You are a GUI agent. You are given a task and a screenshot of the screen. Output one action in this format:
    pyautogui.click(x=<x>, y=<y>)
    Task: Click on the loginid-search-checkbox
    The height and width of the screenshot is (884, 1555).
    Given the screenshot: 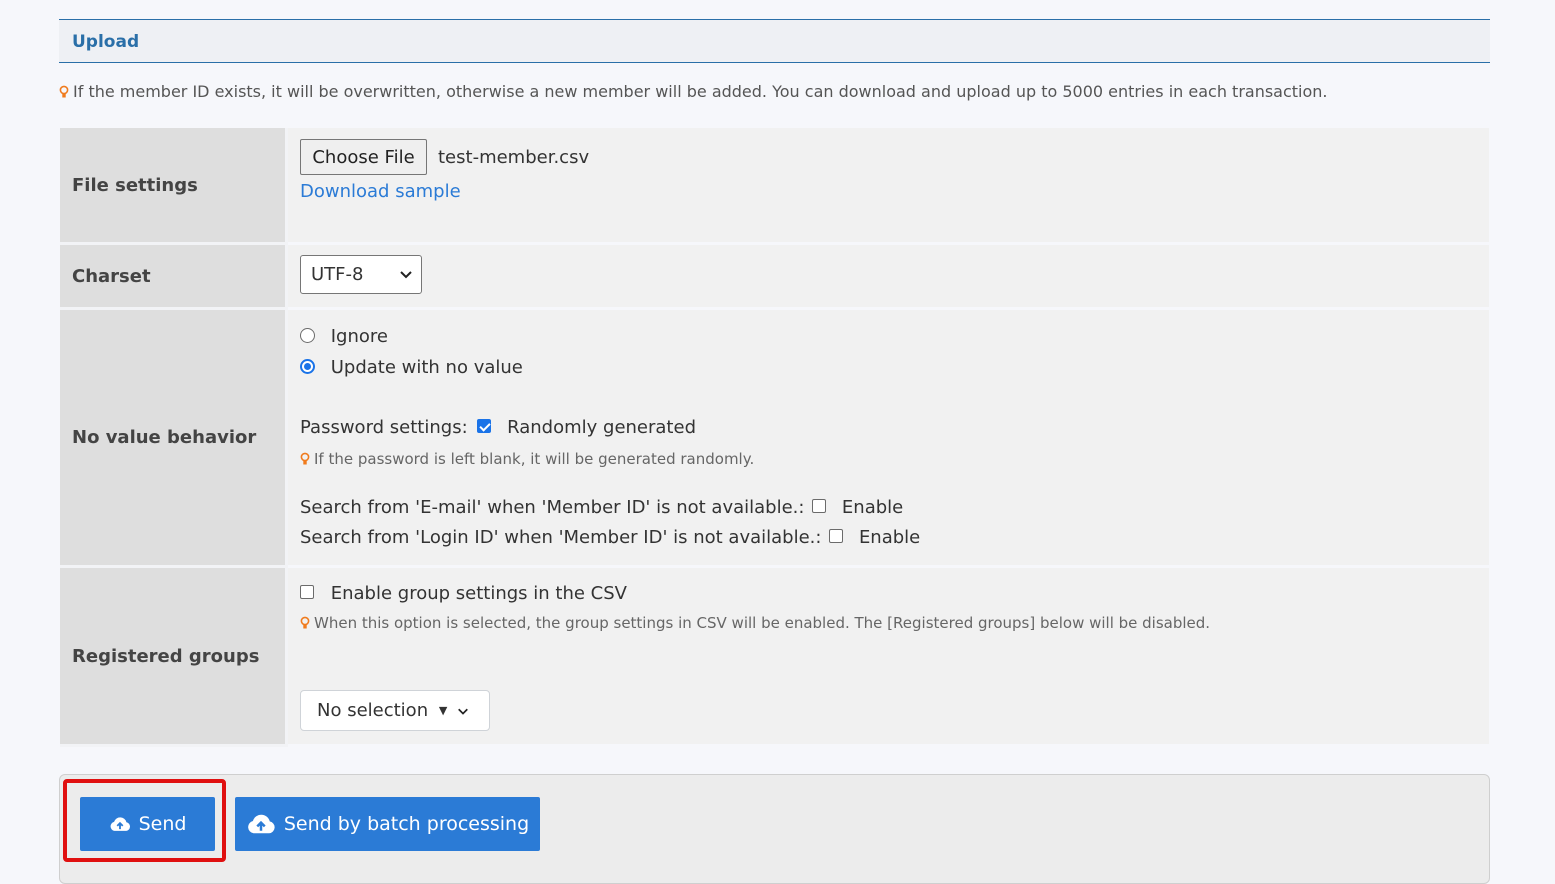 What is the action you would take?
    pyautogui.click(x=836, y=536)
    